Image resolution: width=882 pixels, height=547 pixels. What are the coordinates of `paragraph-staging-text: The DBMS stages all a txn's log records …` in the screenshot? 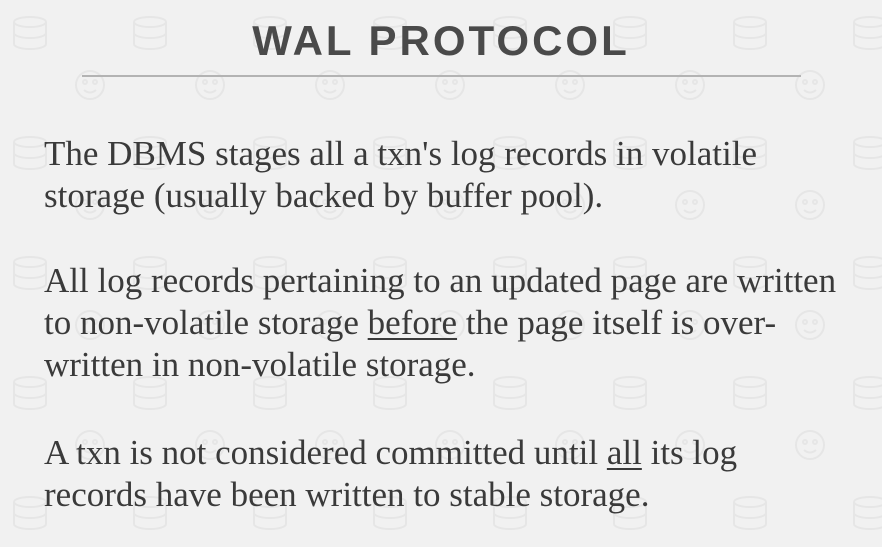 It's located at (400, 174).